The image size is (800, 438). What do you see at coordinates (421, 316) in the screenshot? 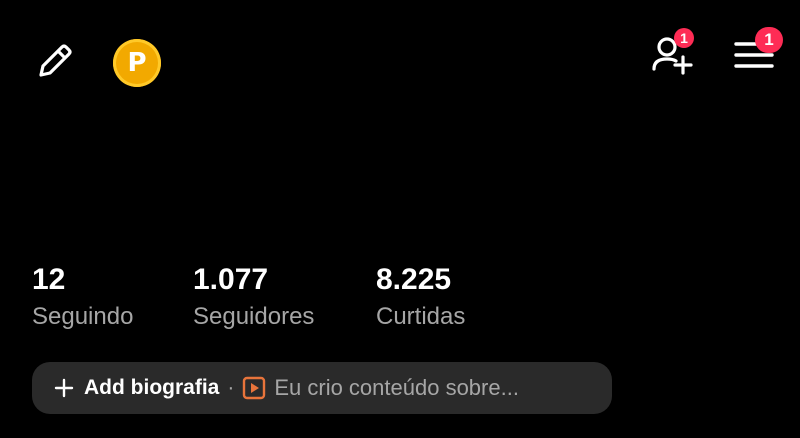
I see `likes-label: Curtidas` at bounding box center [421, 316].